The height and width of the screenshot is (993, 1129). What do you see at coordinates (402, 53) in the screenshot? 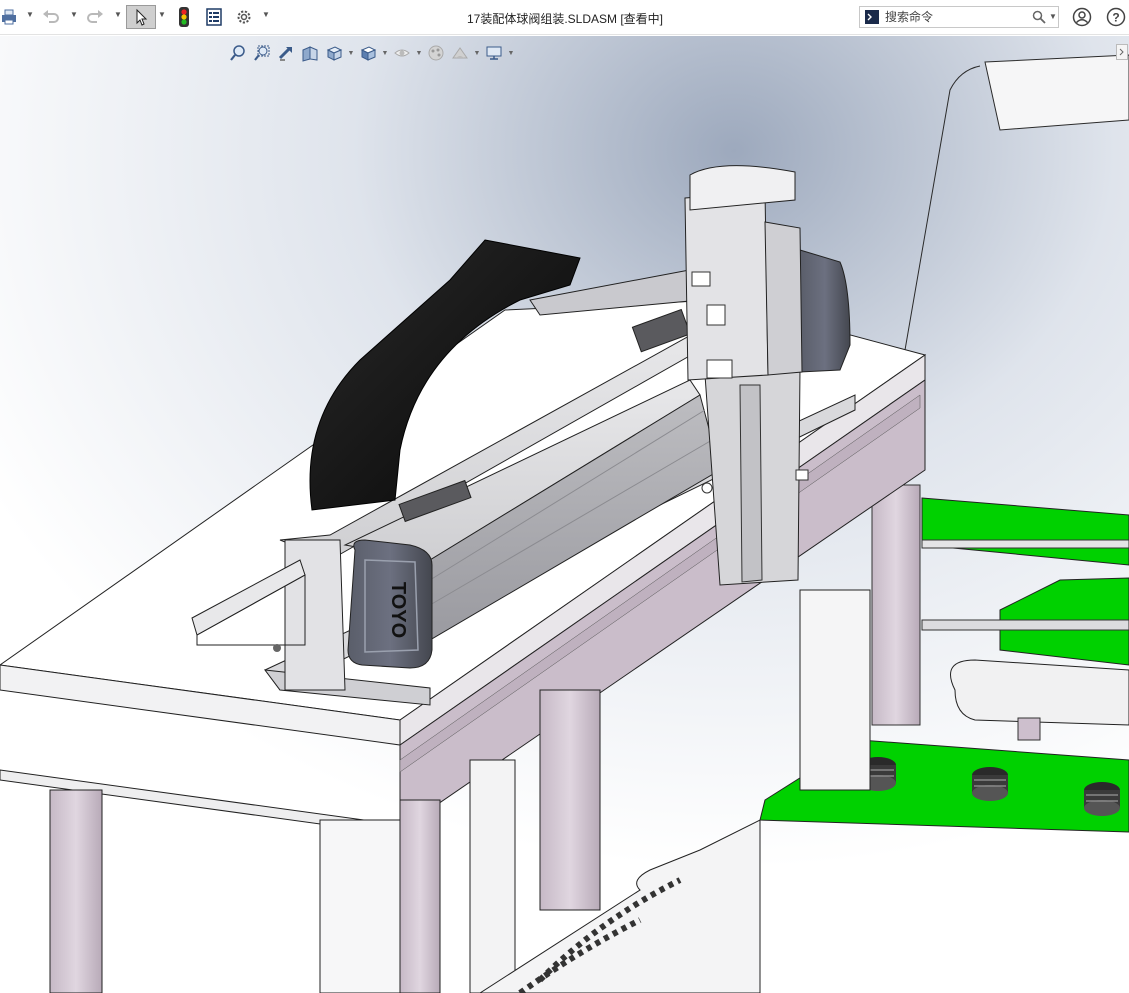
I see `hide-show-items-icon` at bounding box center [402, 53].